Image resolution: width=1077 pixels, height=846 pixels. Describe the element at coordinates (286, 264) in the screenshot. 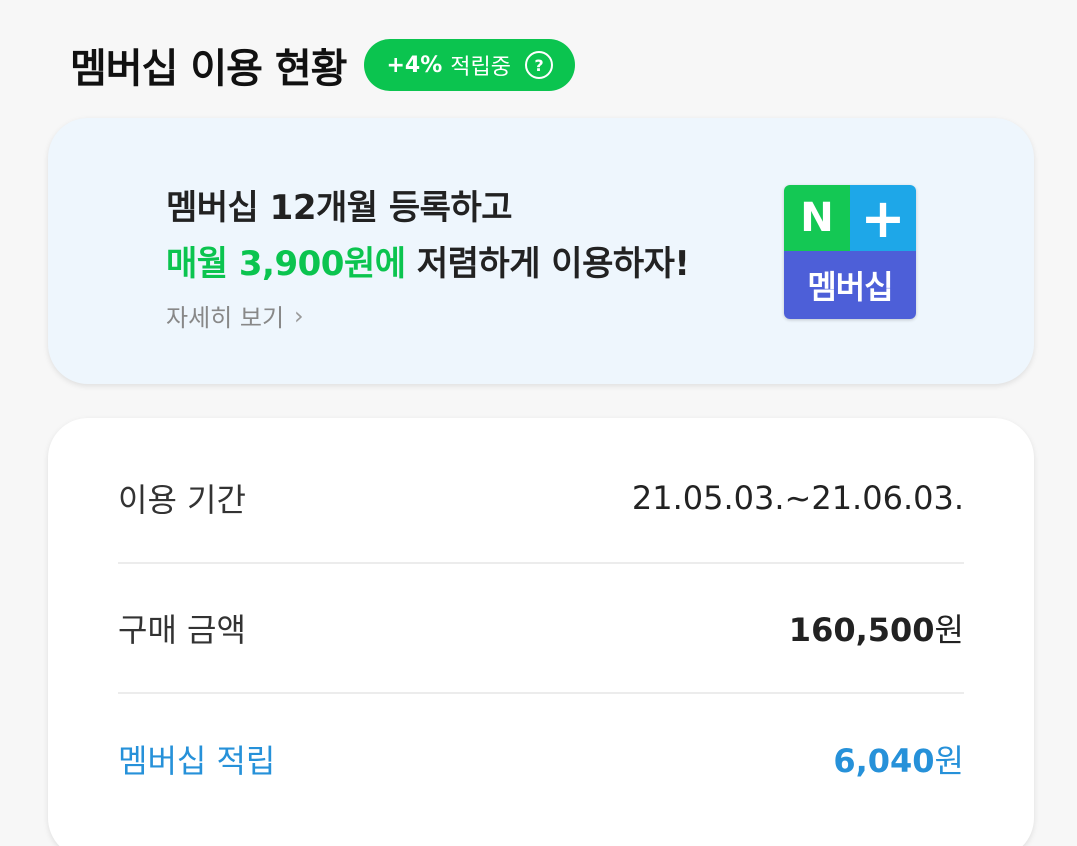

I see `promo-price-highlight: 매월 3,900원에` at that location.